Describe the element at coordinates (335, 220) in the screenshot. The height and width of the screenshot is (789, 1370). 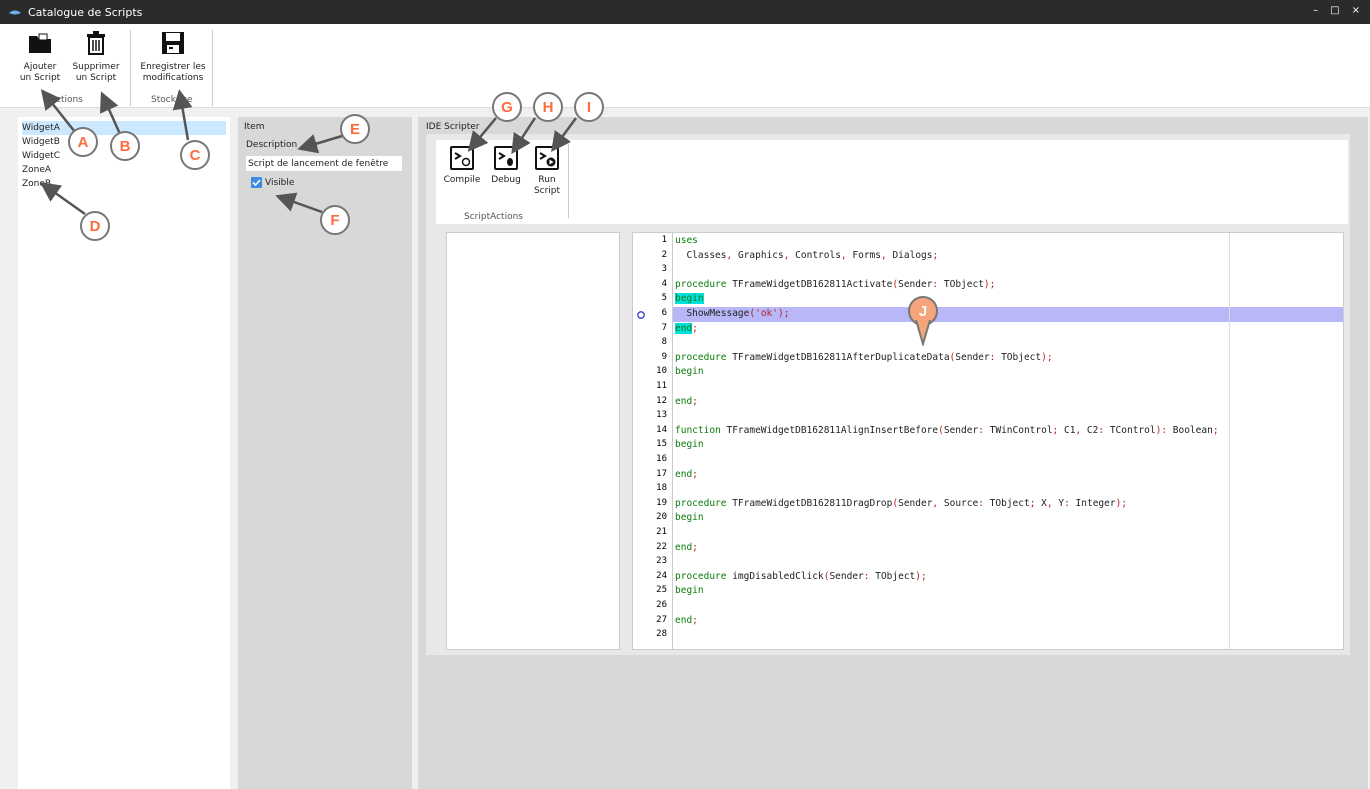
I see `callout-f: F` at that location.